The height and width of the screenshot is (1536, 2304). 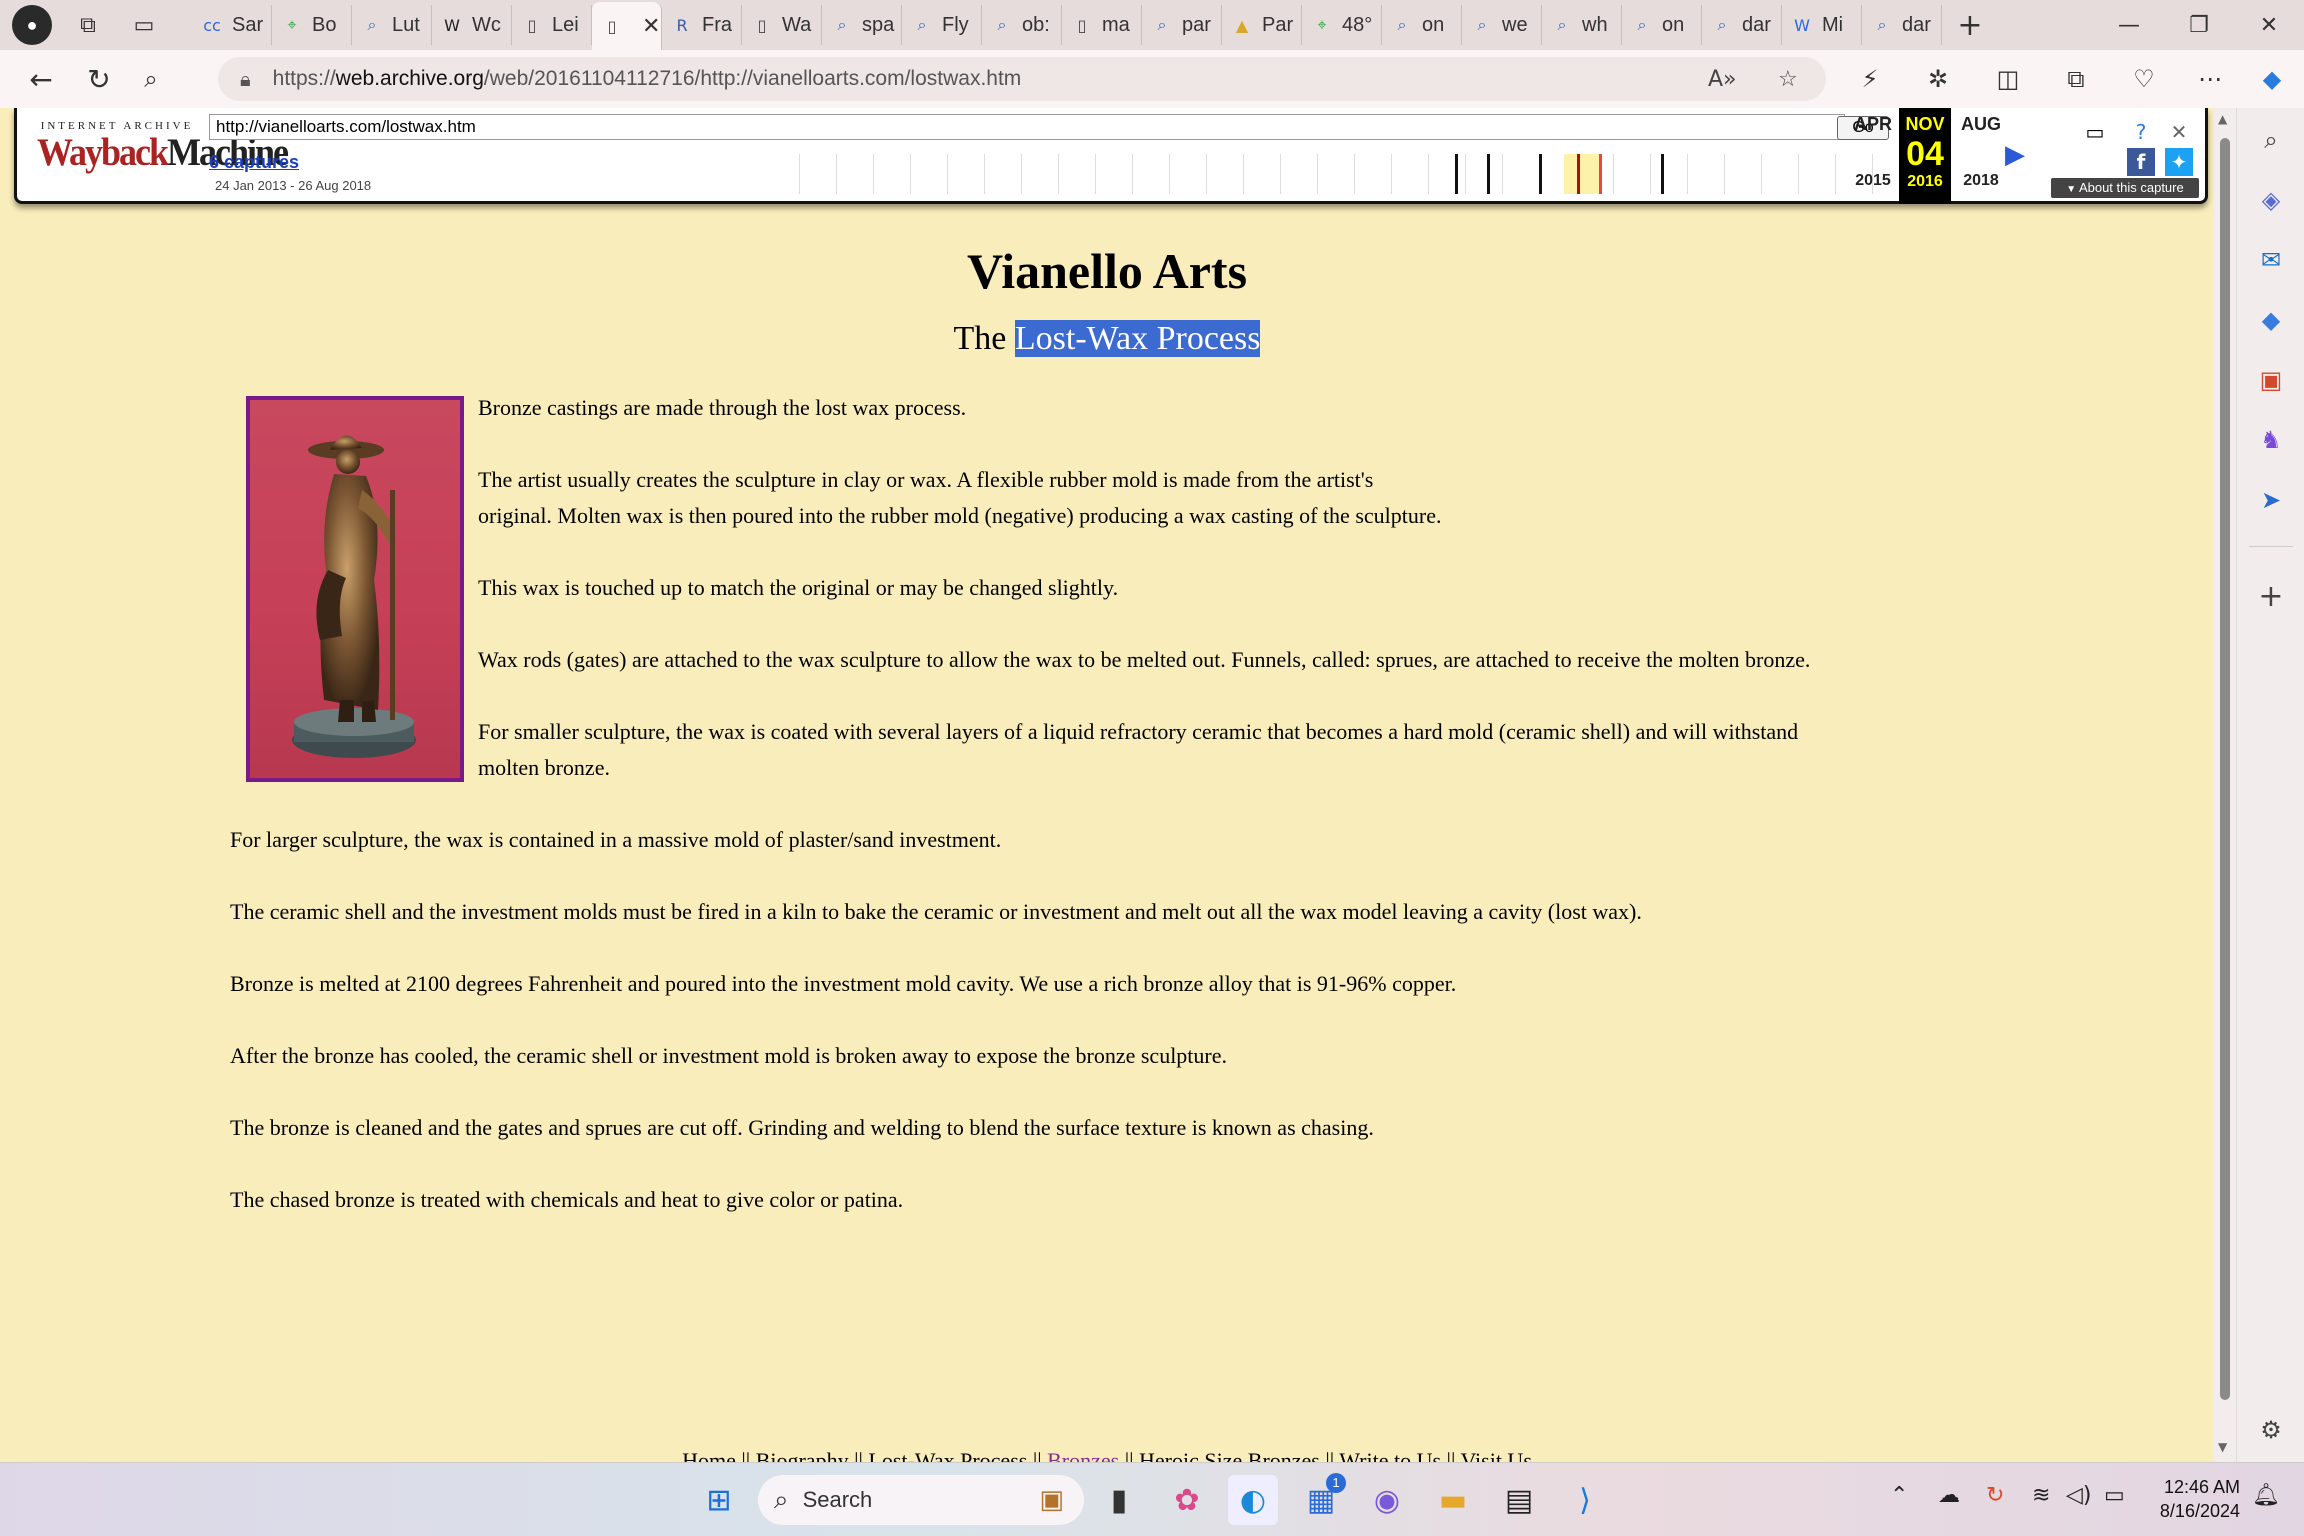 What do you see at coordinates (1119, 1500) in the screenshot?
I see `task-view-icon: ▮` at bounding box center [1119, 1500].